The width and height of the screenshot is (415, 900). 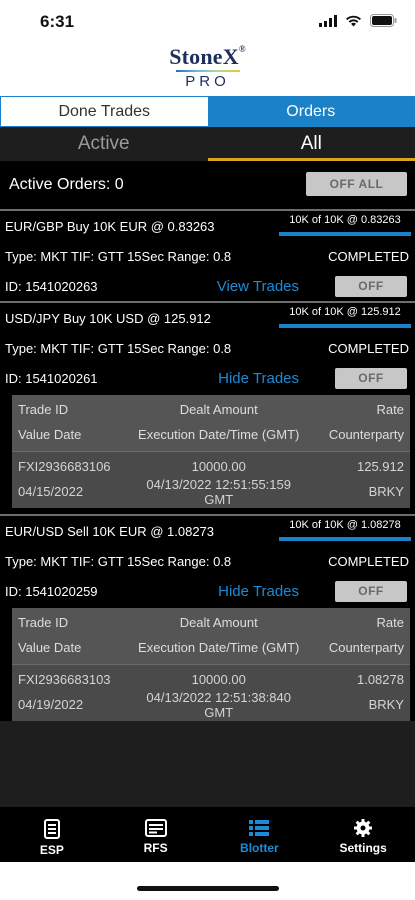 I want to click on tab-blotter: Blotter, so click(x=260, y=834).